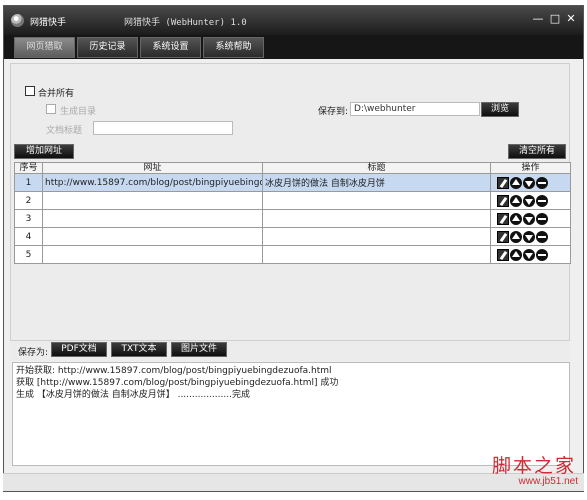  I want to click on table-row: 2, so click(292, 200).